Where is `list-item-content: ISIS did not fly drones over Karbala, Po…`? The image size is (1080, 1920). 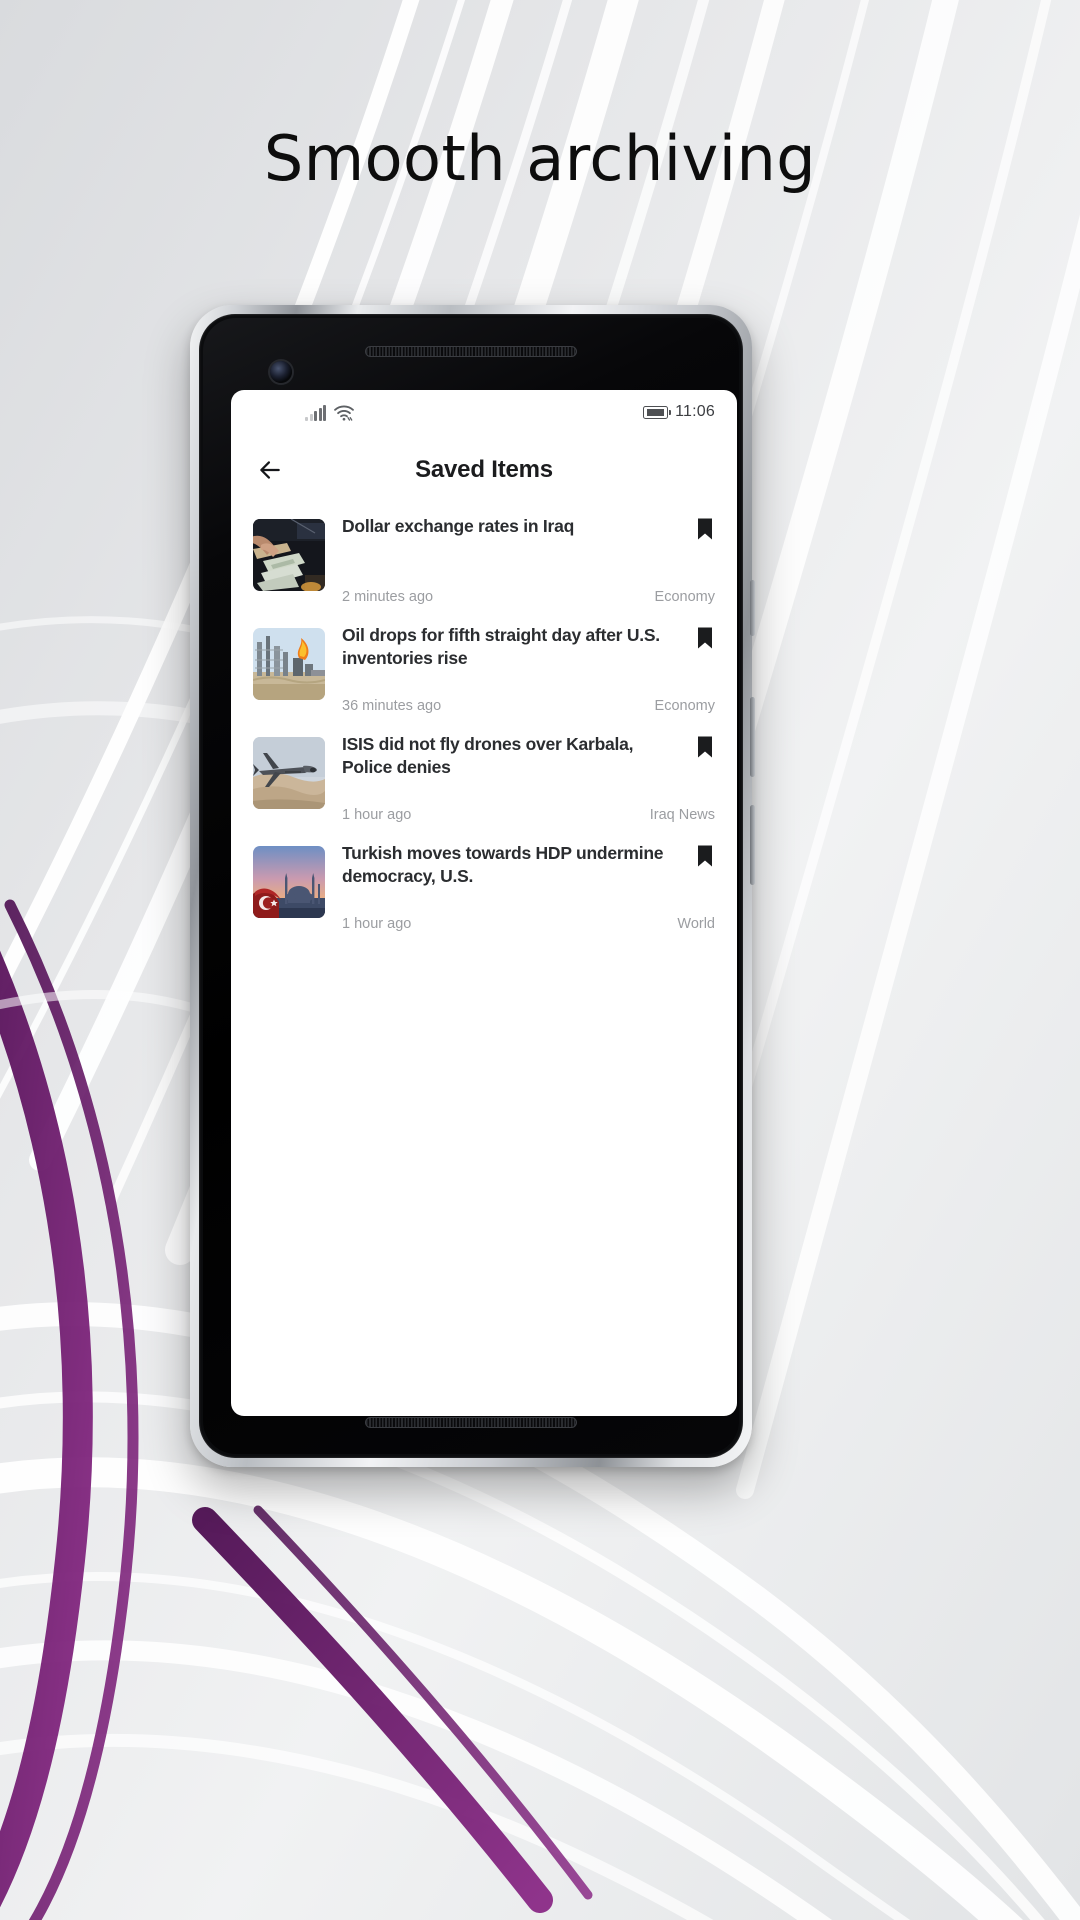
list-item-content: ISIS did not fly drones over Karbala, Po… is located at coordinates (528, 779).